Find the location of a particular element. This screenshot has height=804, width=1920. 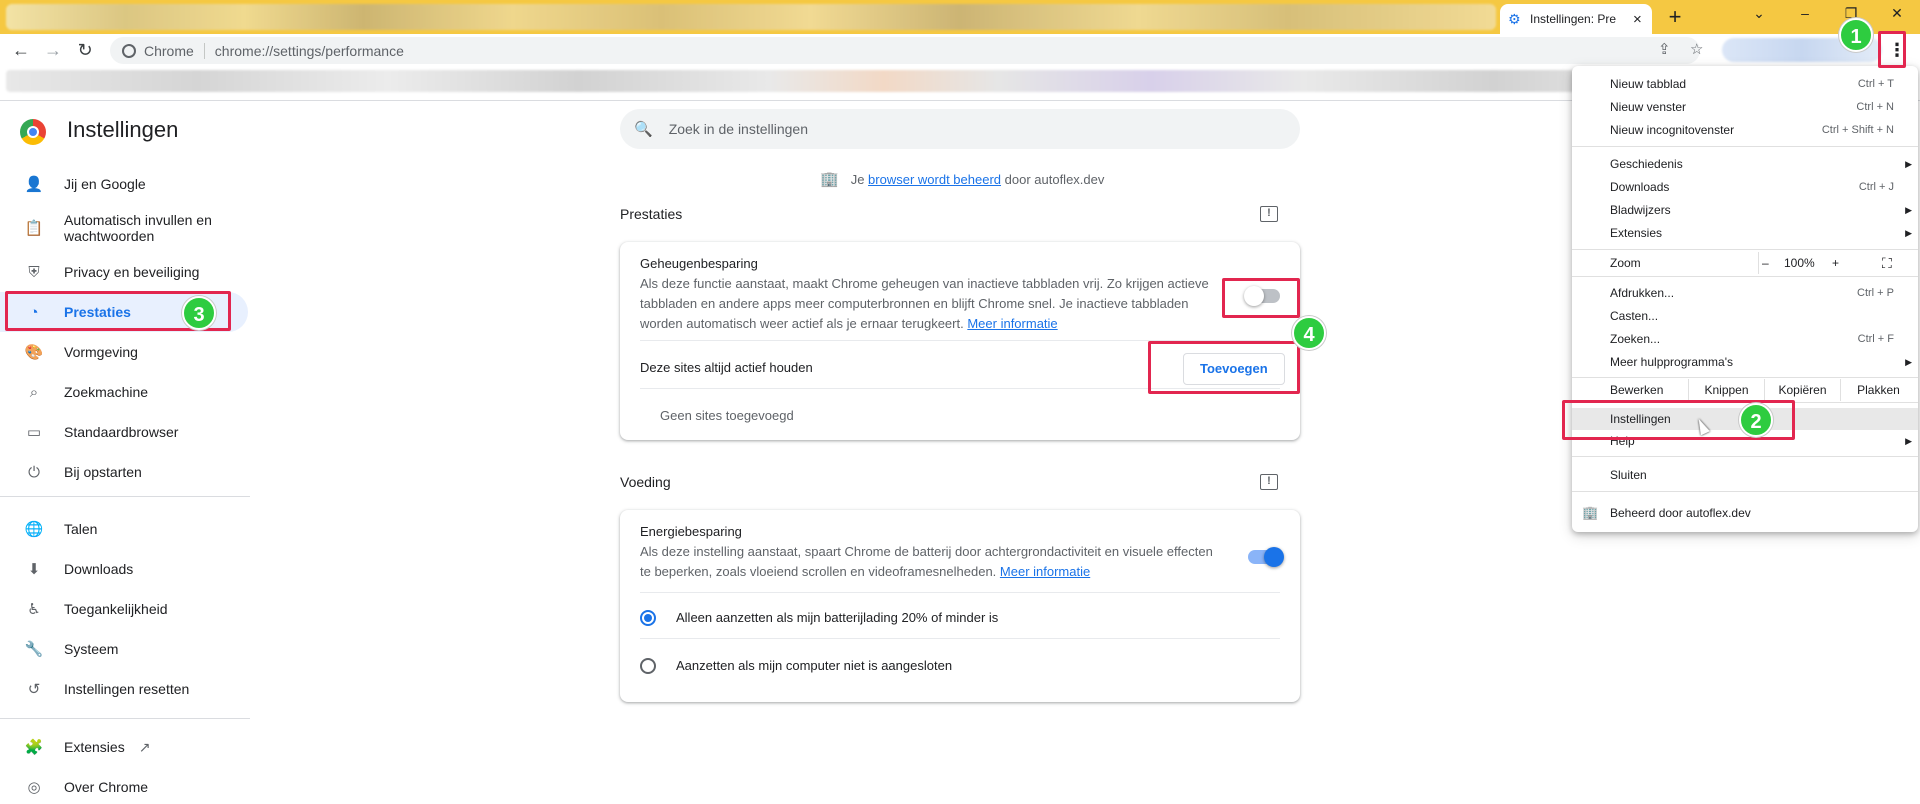

back-arrow-icon: ← is located at coordinates (21, 50).